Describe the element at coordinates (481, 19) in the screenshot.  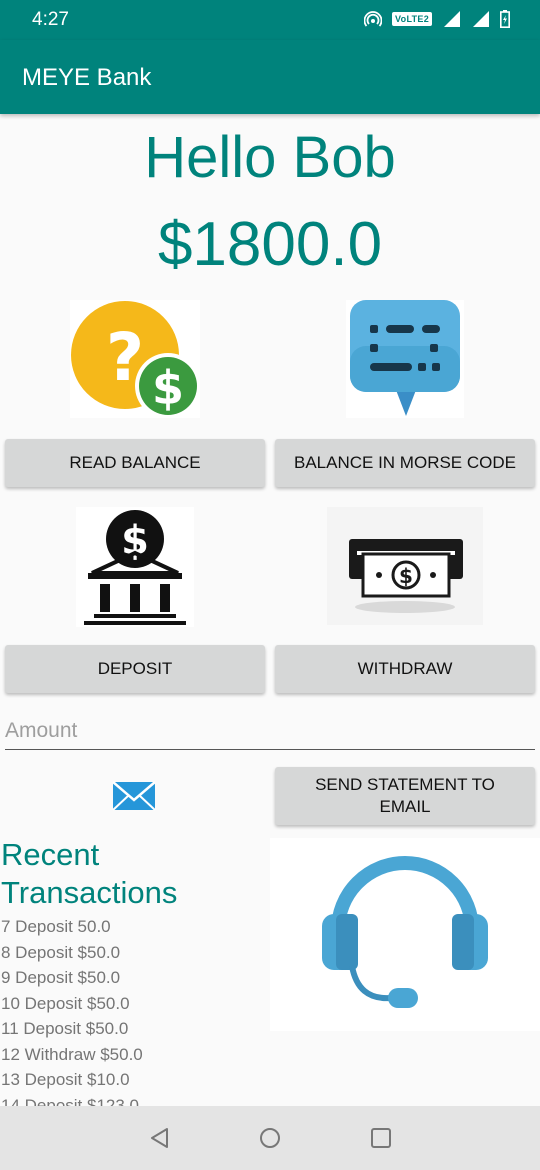
I see `signal-icon` at that location.